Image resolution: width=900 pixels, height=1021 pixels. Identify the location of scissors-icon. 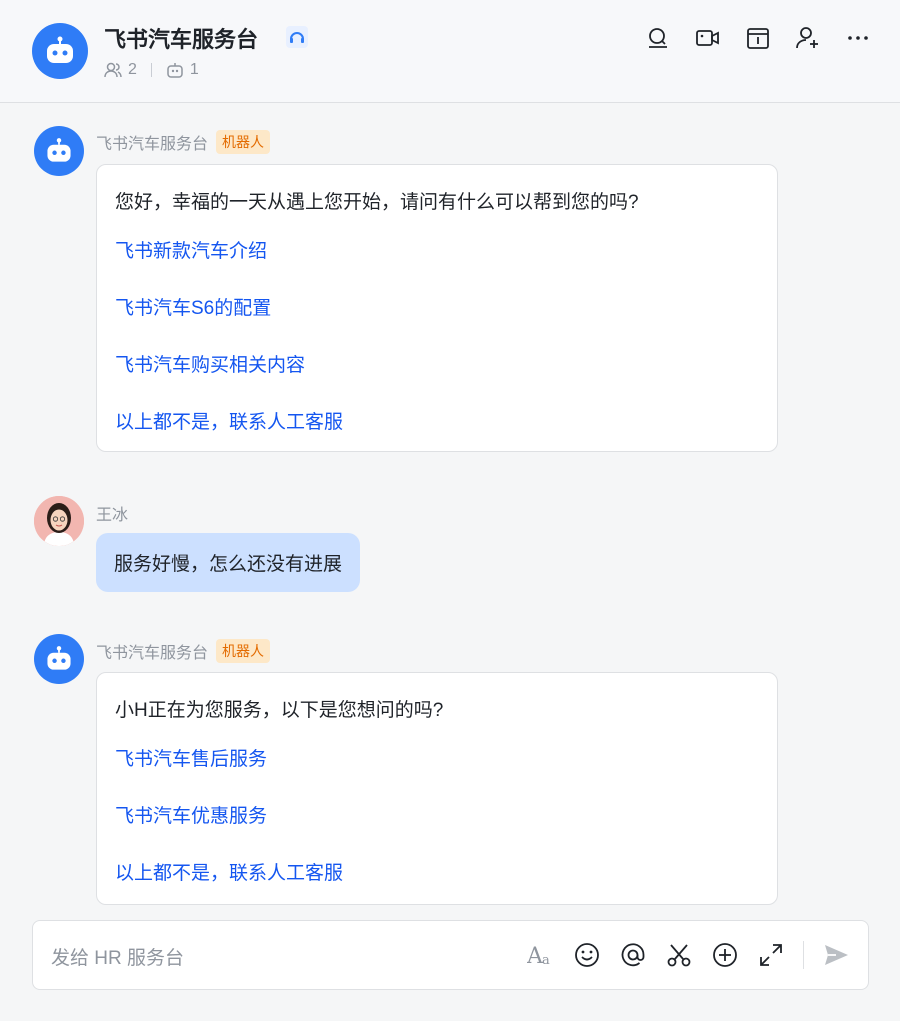
(679, 955).